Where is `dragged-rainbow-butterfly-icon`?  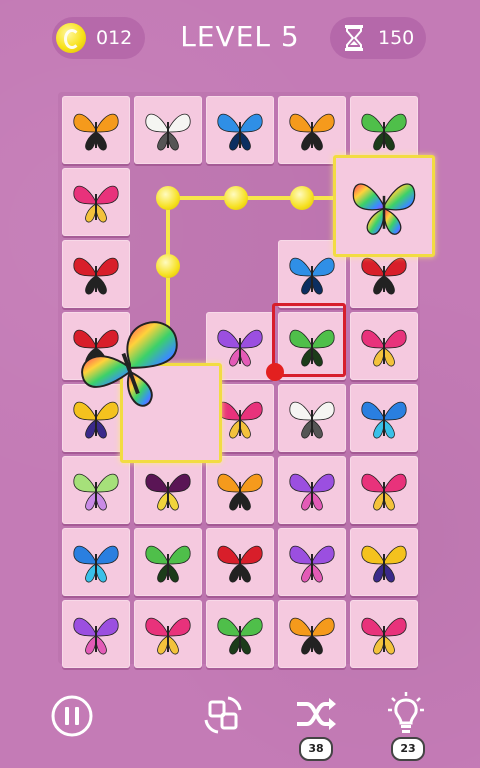 dragged-rainbow-butterfly-icon is located at coordinates (129, 364).